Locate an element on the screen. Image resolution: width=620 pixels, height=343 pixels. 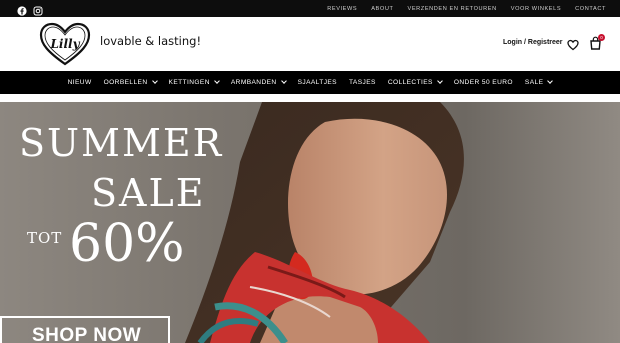
wishlist-icon is located at coordinates (573, 44).